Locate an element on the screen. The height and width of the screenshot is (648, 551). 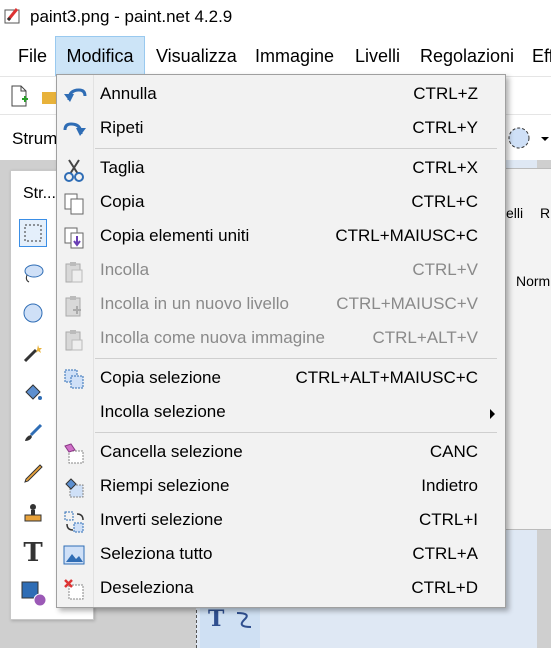
menu-item-fill-selection: Riempi selezione Indietro is located at coordinates (281, 487).